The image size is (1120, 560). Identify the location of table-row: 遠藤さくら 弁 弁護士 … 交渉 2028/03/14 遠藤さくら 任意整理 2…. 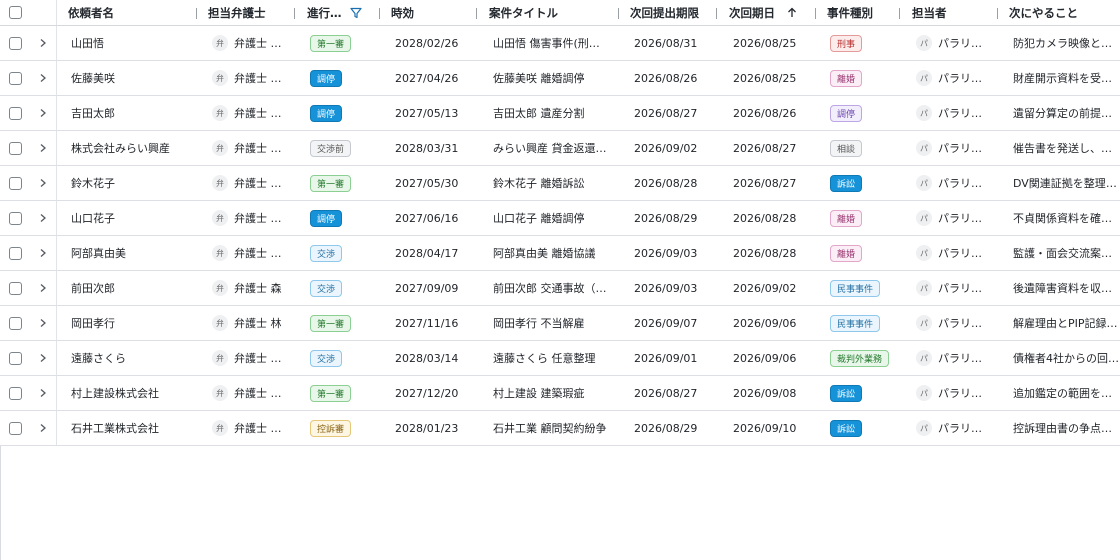
(560, 358).